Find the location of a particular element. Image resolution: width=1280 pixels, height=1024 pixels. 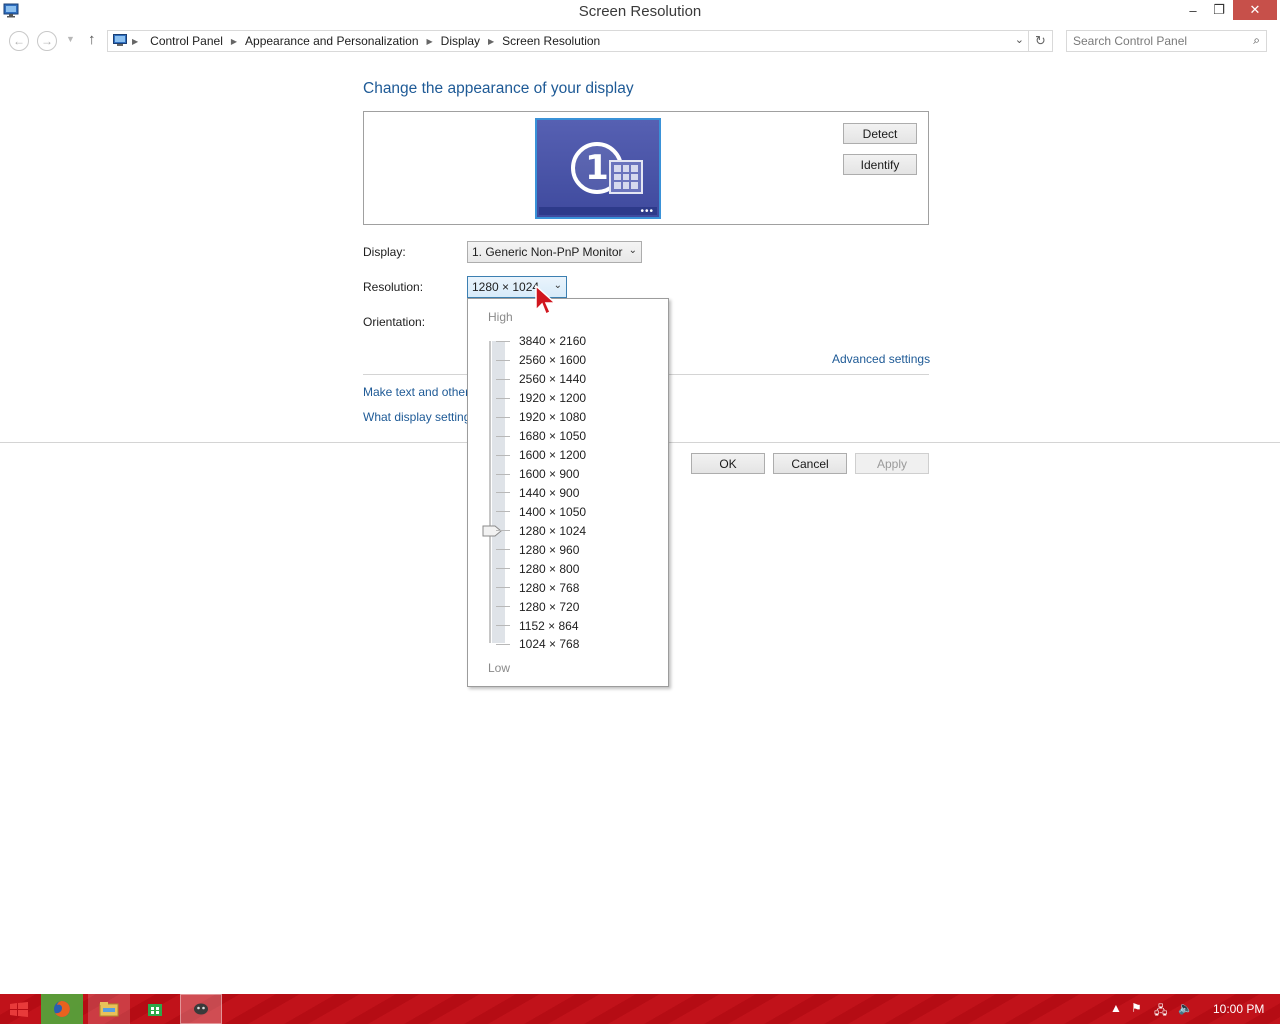

cancel-button: Cancel is located at coordinates (810, 463).